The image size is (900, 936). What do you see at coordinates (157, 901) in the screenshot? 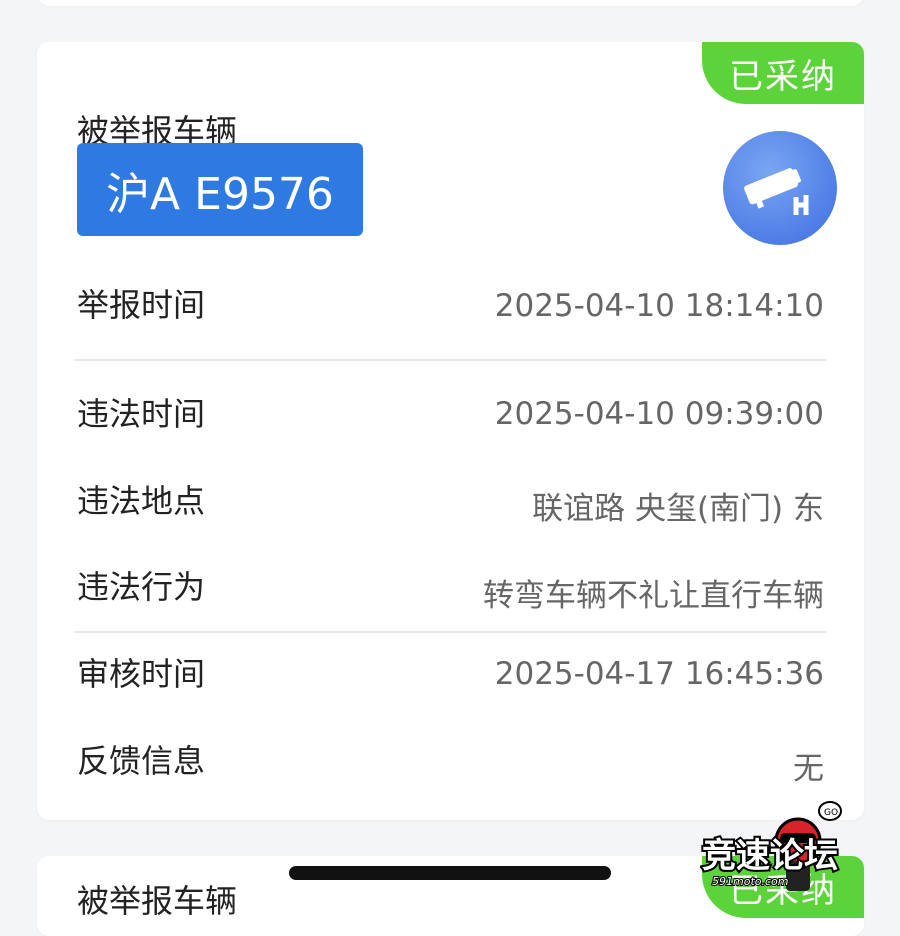
I see `section-title: 被举报车辆` at bounding box center [157, 901].